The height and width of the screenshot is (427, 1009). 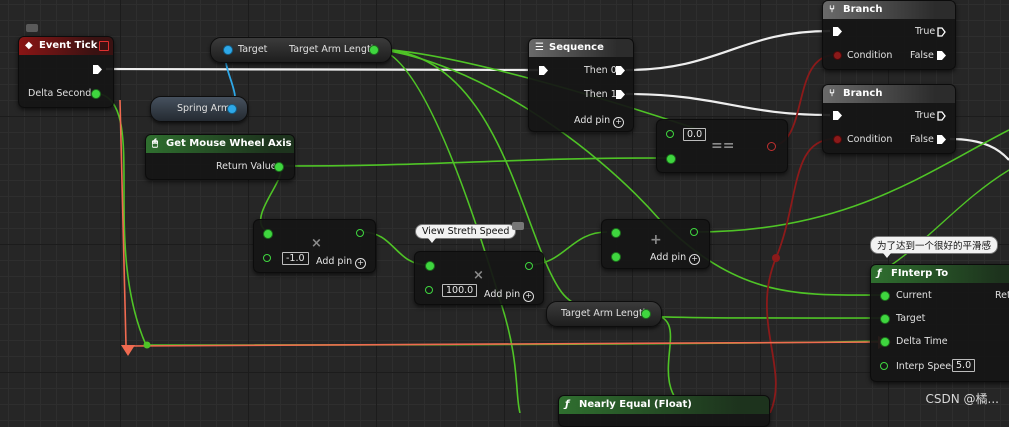 I want to click on branch2-condition-pin, so click(x=837, y=139).